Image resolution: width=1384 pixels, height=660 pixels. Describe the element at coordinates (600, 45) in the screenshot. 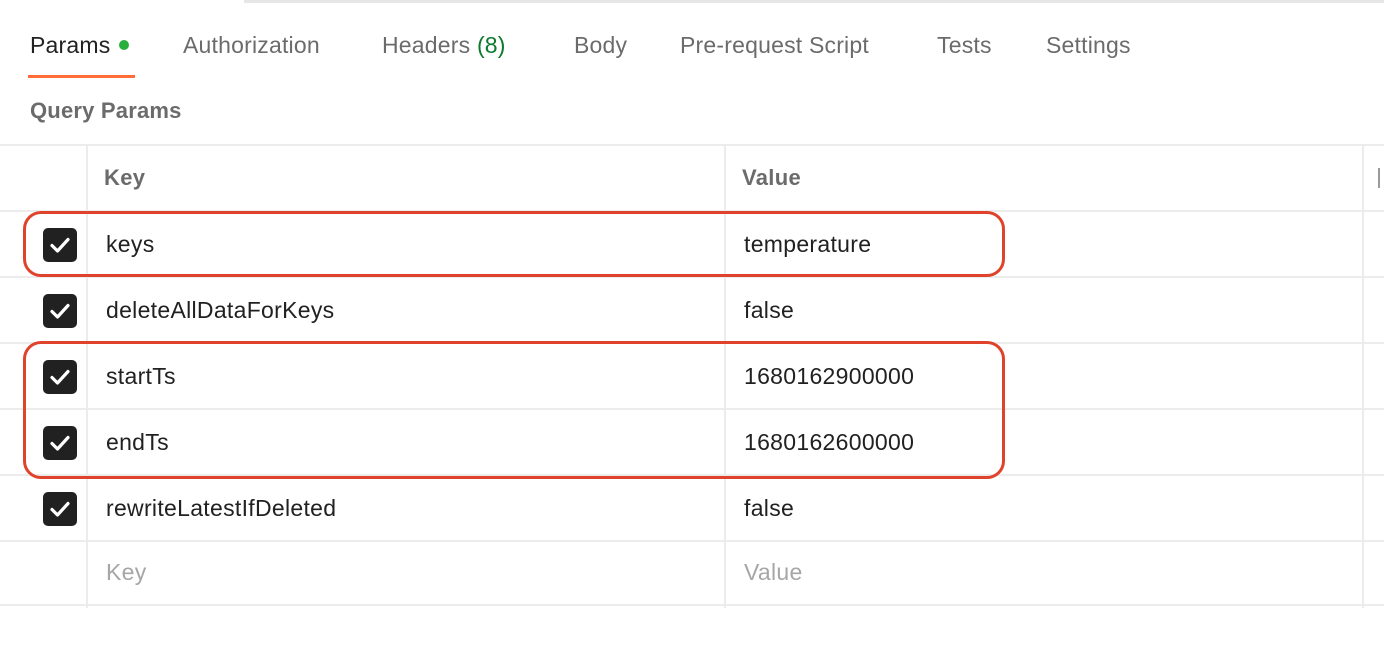

I see `tab-body: Body` at that location.